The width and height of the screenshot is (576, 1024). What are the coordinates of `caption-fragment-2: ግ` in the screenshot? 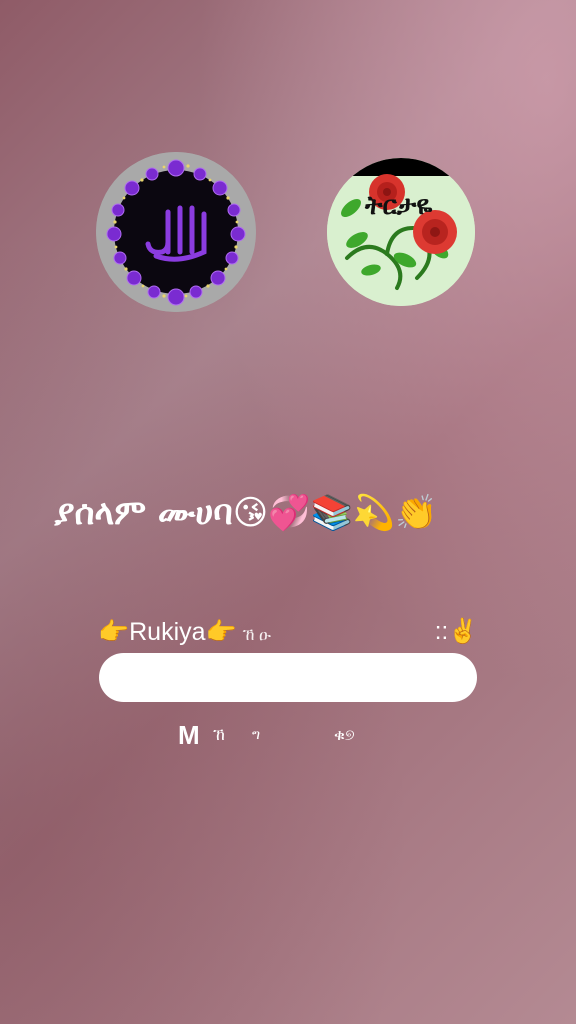 It's located at (256, 735).